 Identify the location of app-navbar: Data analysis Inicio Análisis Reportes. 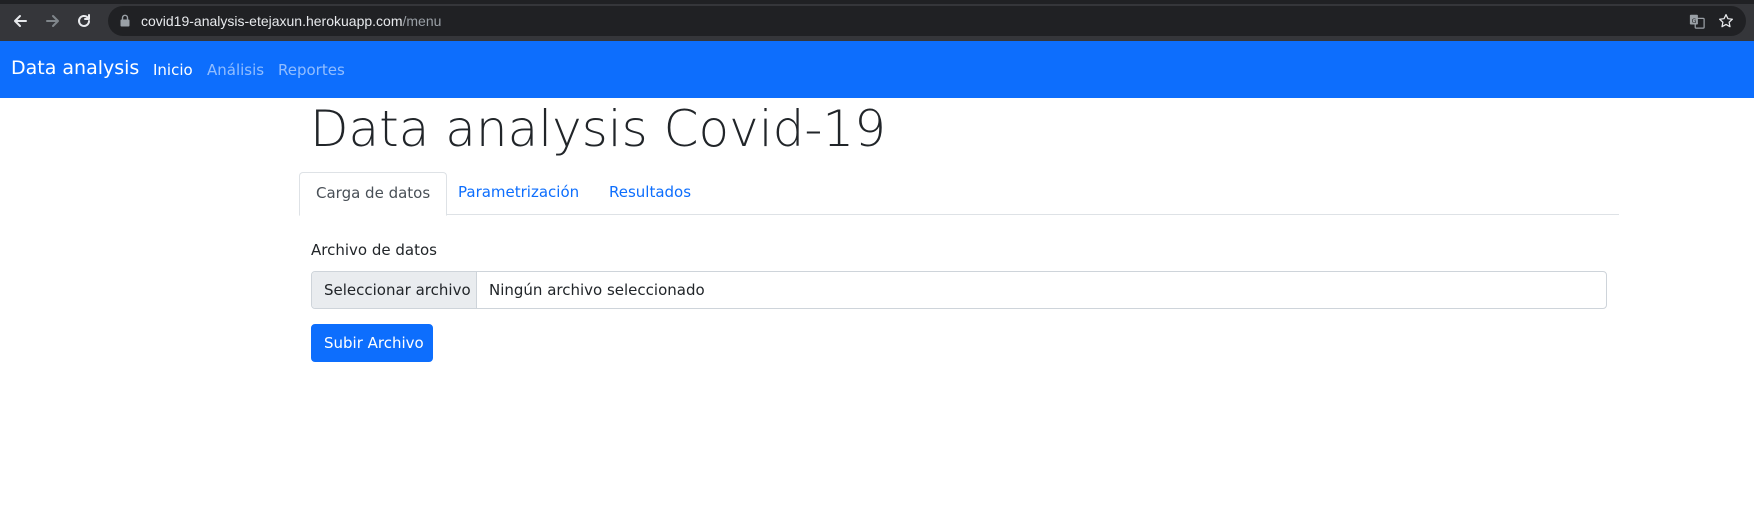
(877, 69).